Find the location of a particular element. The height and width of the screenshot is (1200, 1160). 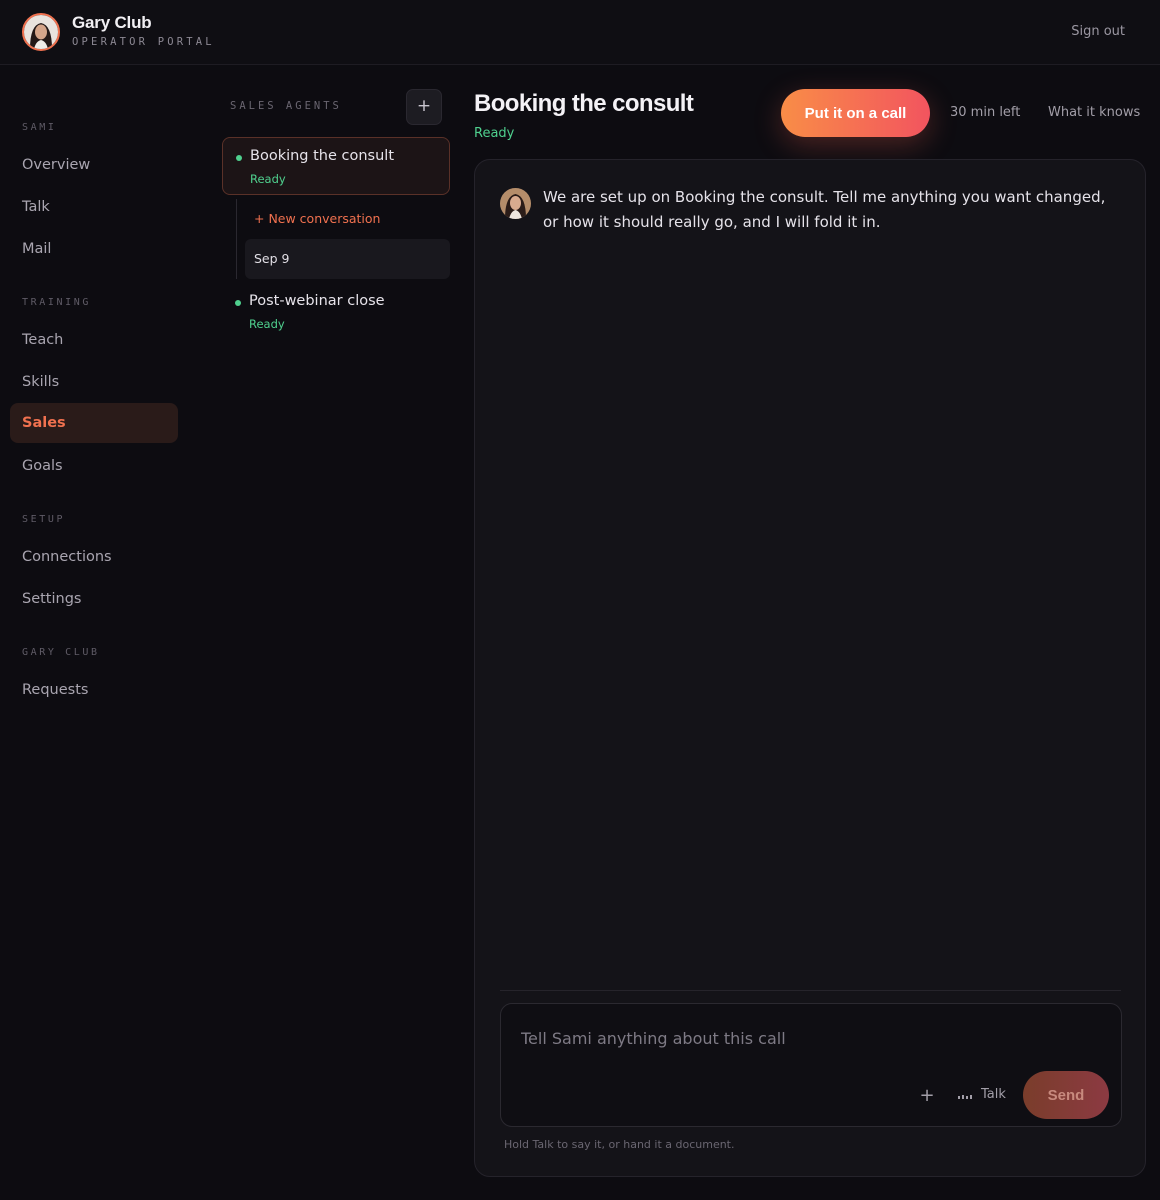

talk-button: Talk is located at coordinates (981, 1095).